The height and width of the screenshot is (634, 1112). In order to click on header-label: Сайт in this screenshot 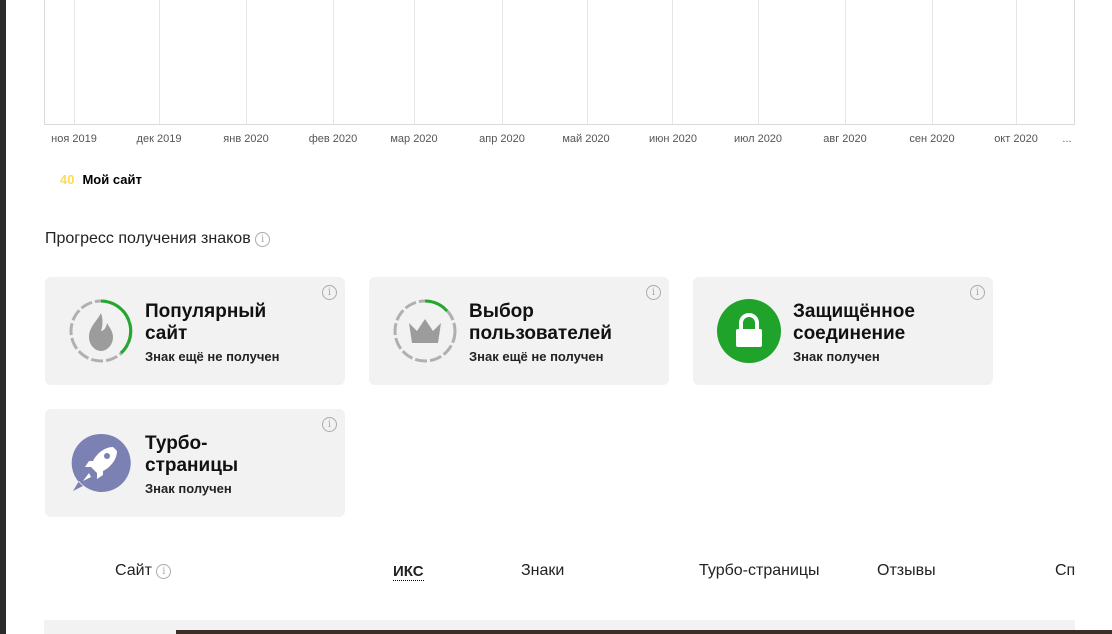, I will do `click(133, 570)`.